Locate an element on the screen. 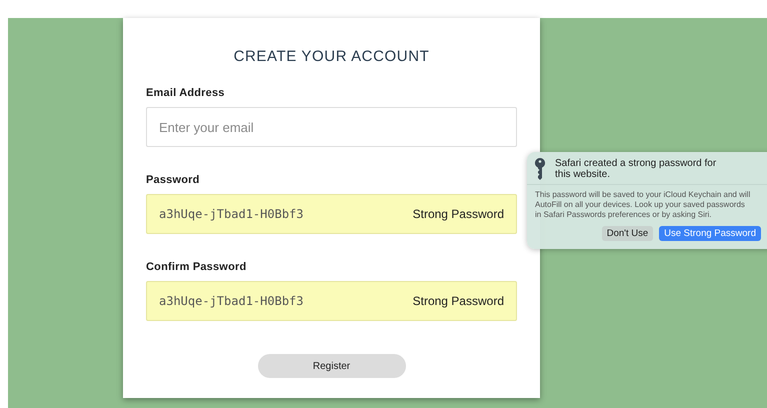  field-label: Email Address is located at coordinates (186, 93).